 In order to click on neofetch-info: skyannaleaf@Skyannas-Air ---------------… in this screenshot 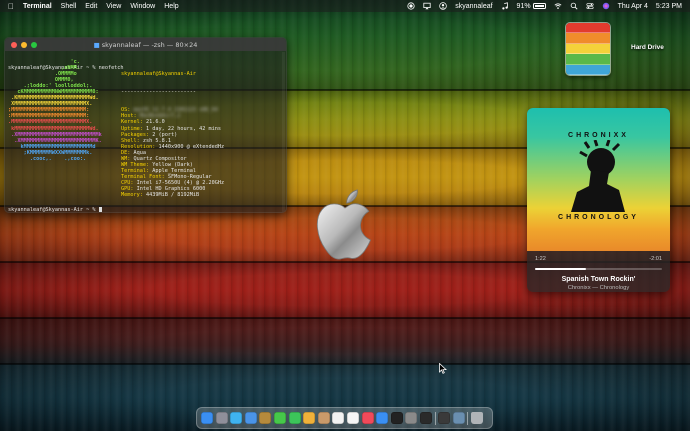, I will do `click(173, 135)`.